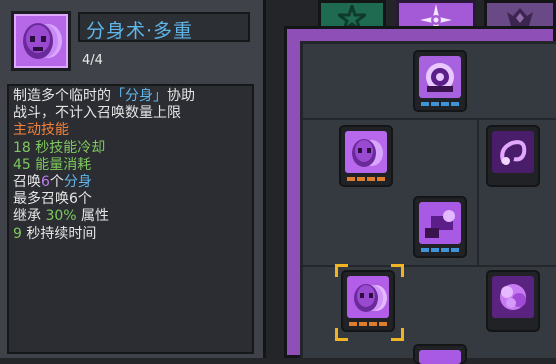  I want to click on node-clone-multi, so click(368, 301).